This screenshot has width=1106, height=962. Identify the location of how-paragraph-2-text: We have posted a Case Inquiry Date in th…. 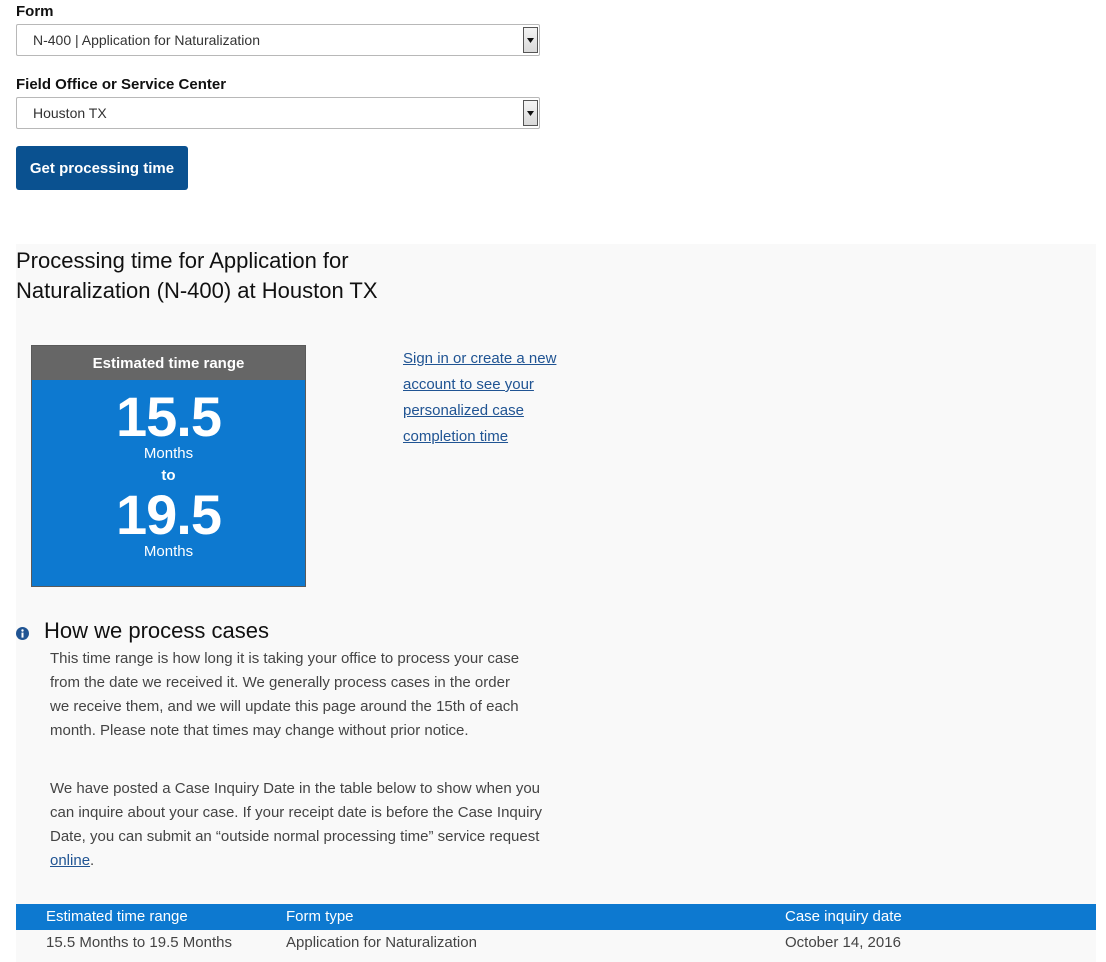
(296, 812).